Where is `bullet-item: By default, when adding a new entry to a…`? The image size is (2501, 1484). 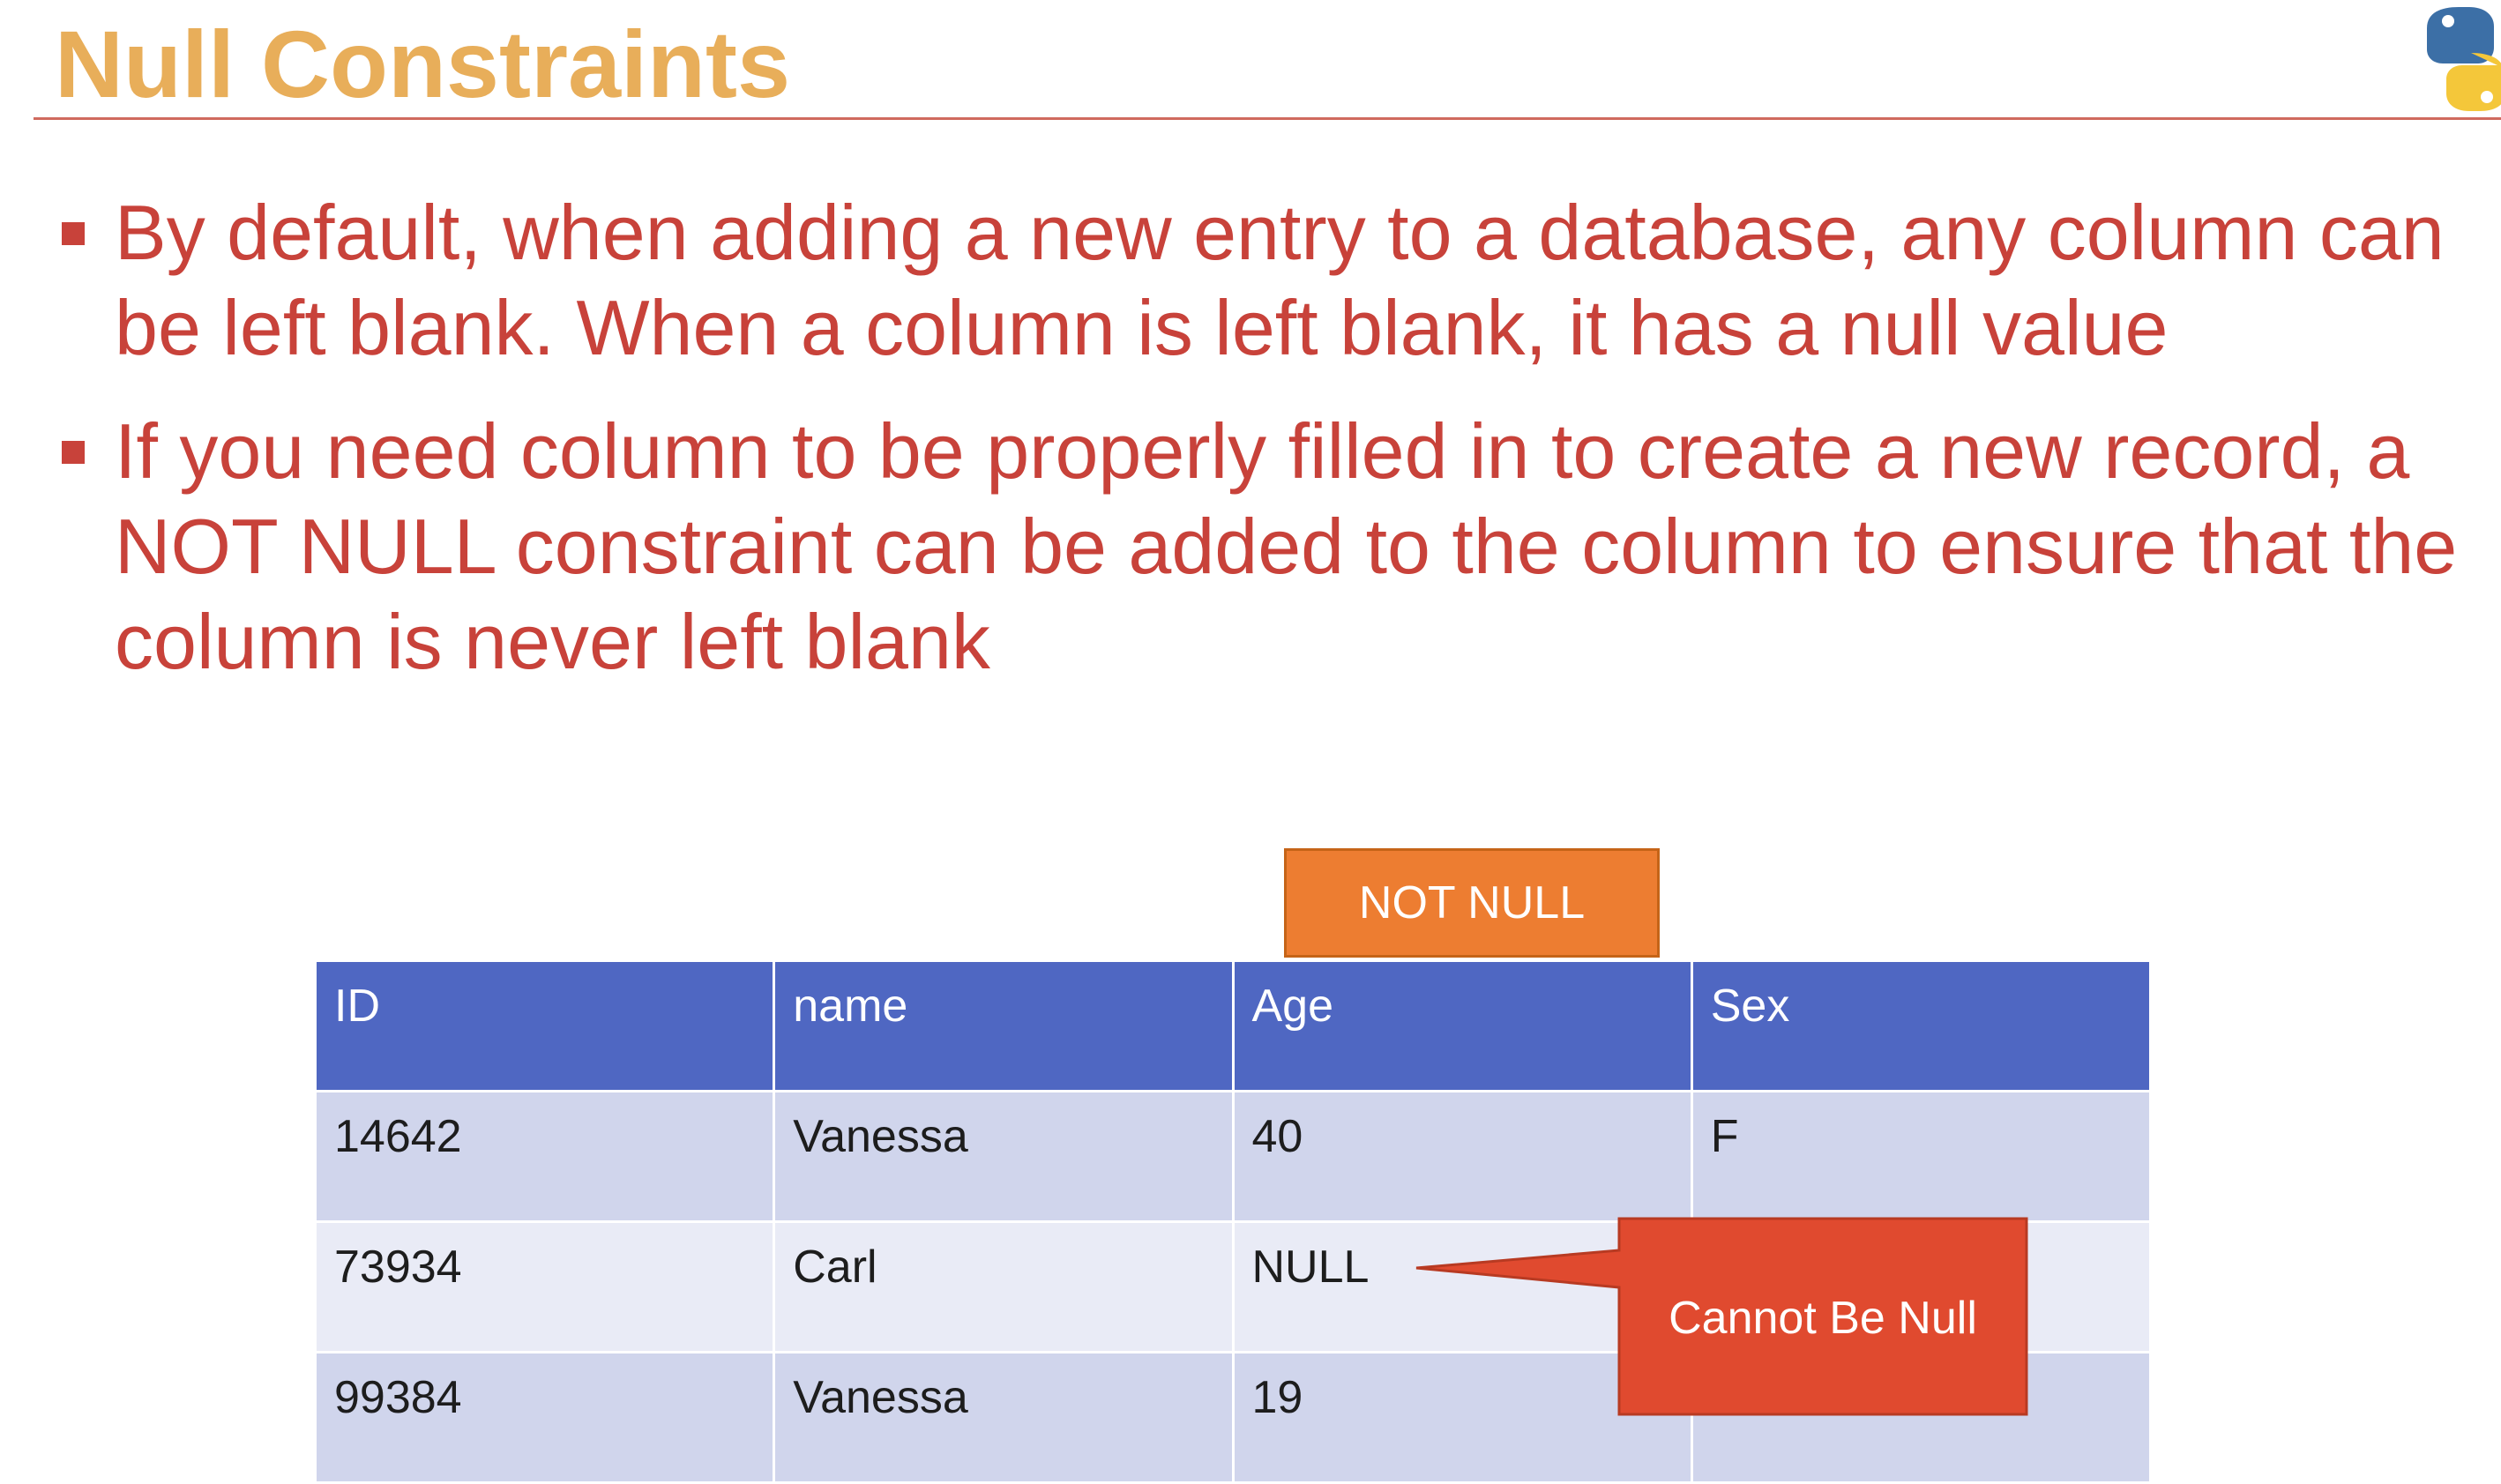
bullet-item: By default, when adding a new entry to a… is located at coordinates (1277, 280).